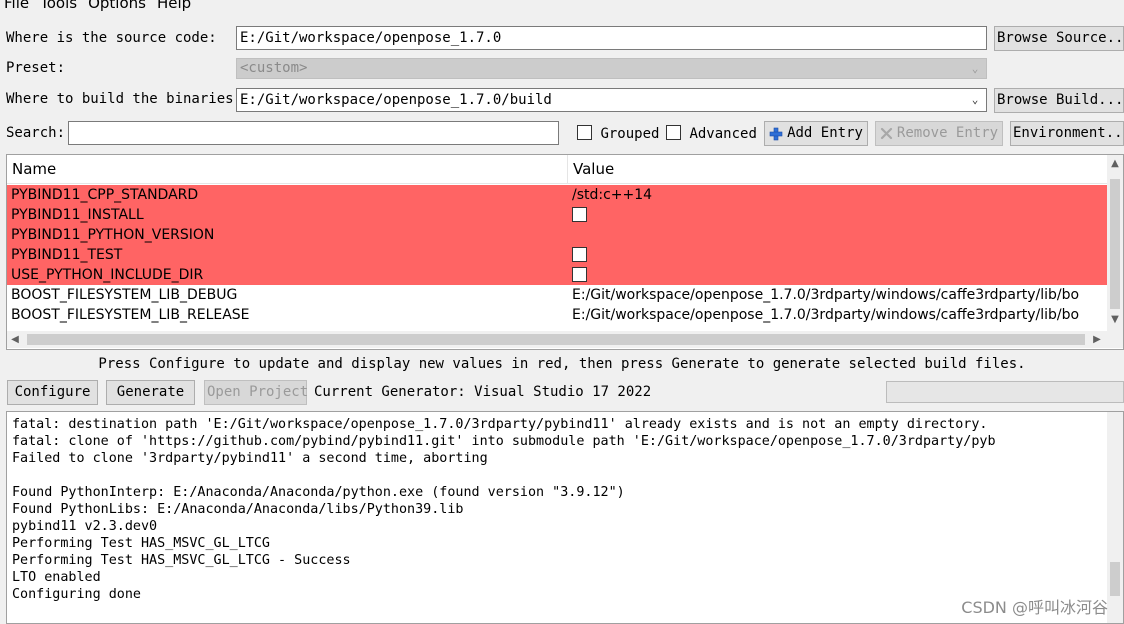 This screenshot has height=624, width=1124. What do you see at coordinates (1097, 339) in the screenshot?
I see `scroll-right-icon: ▶` at bounding box center [1097, 339].